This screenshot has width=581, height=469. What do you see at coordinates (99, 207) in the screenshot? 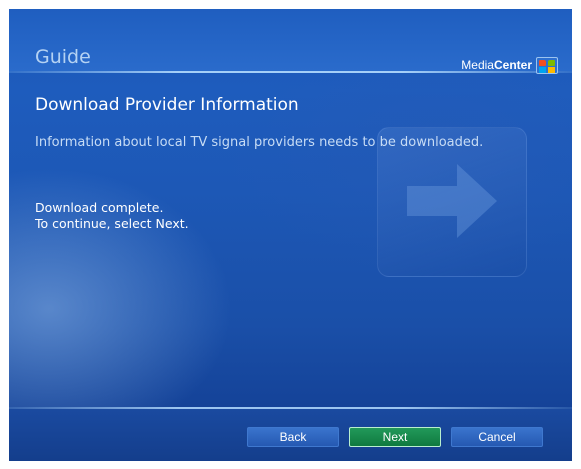
I see `status-line-1: Download complete.` at bounding box center [99, 207].